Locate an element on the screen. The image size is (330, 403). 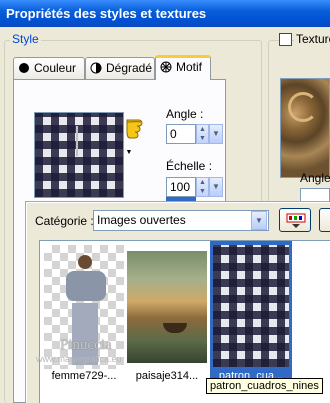
angle-input: 0 is located at coordinates (181, 134).